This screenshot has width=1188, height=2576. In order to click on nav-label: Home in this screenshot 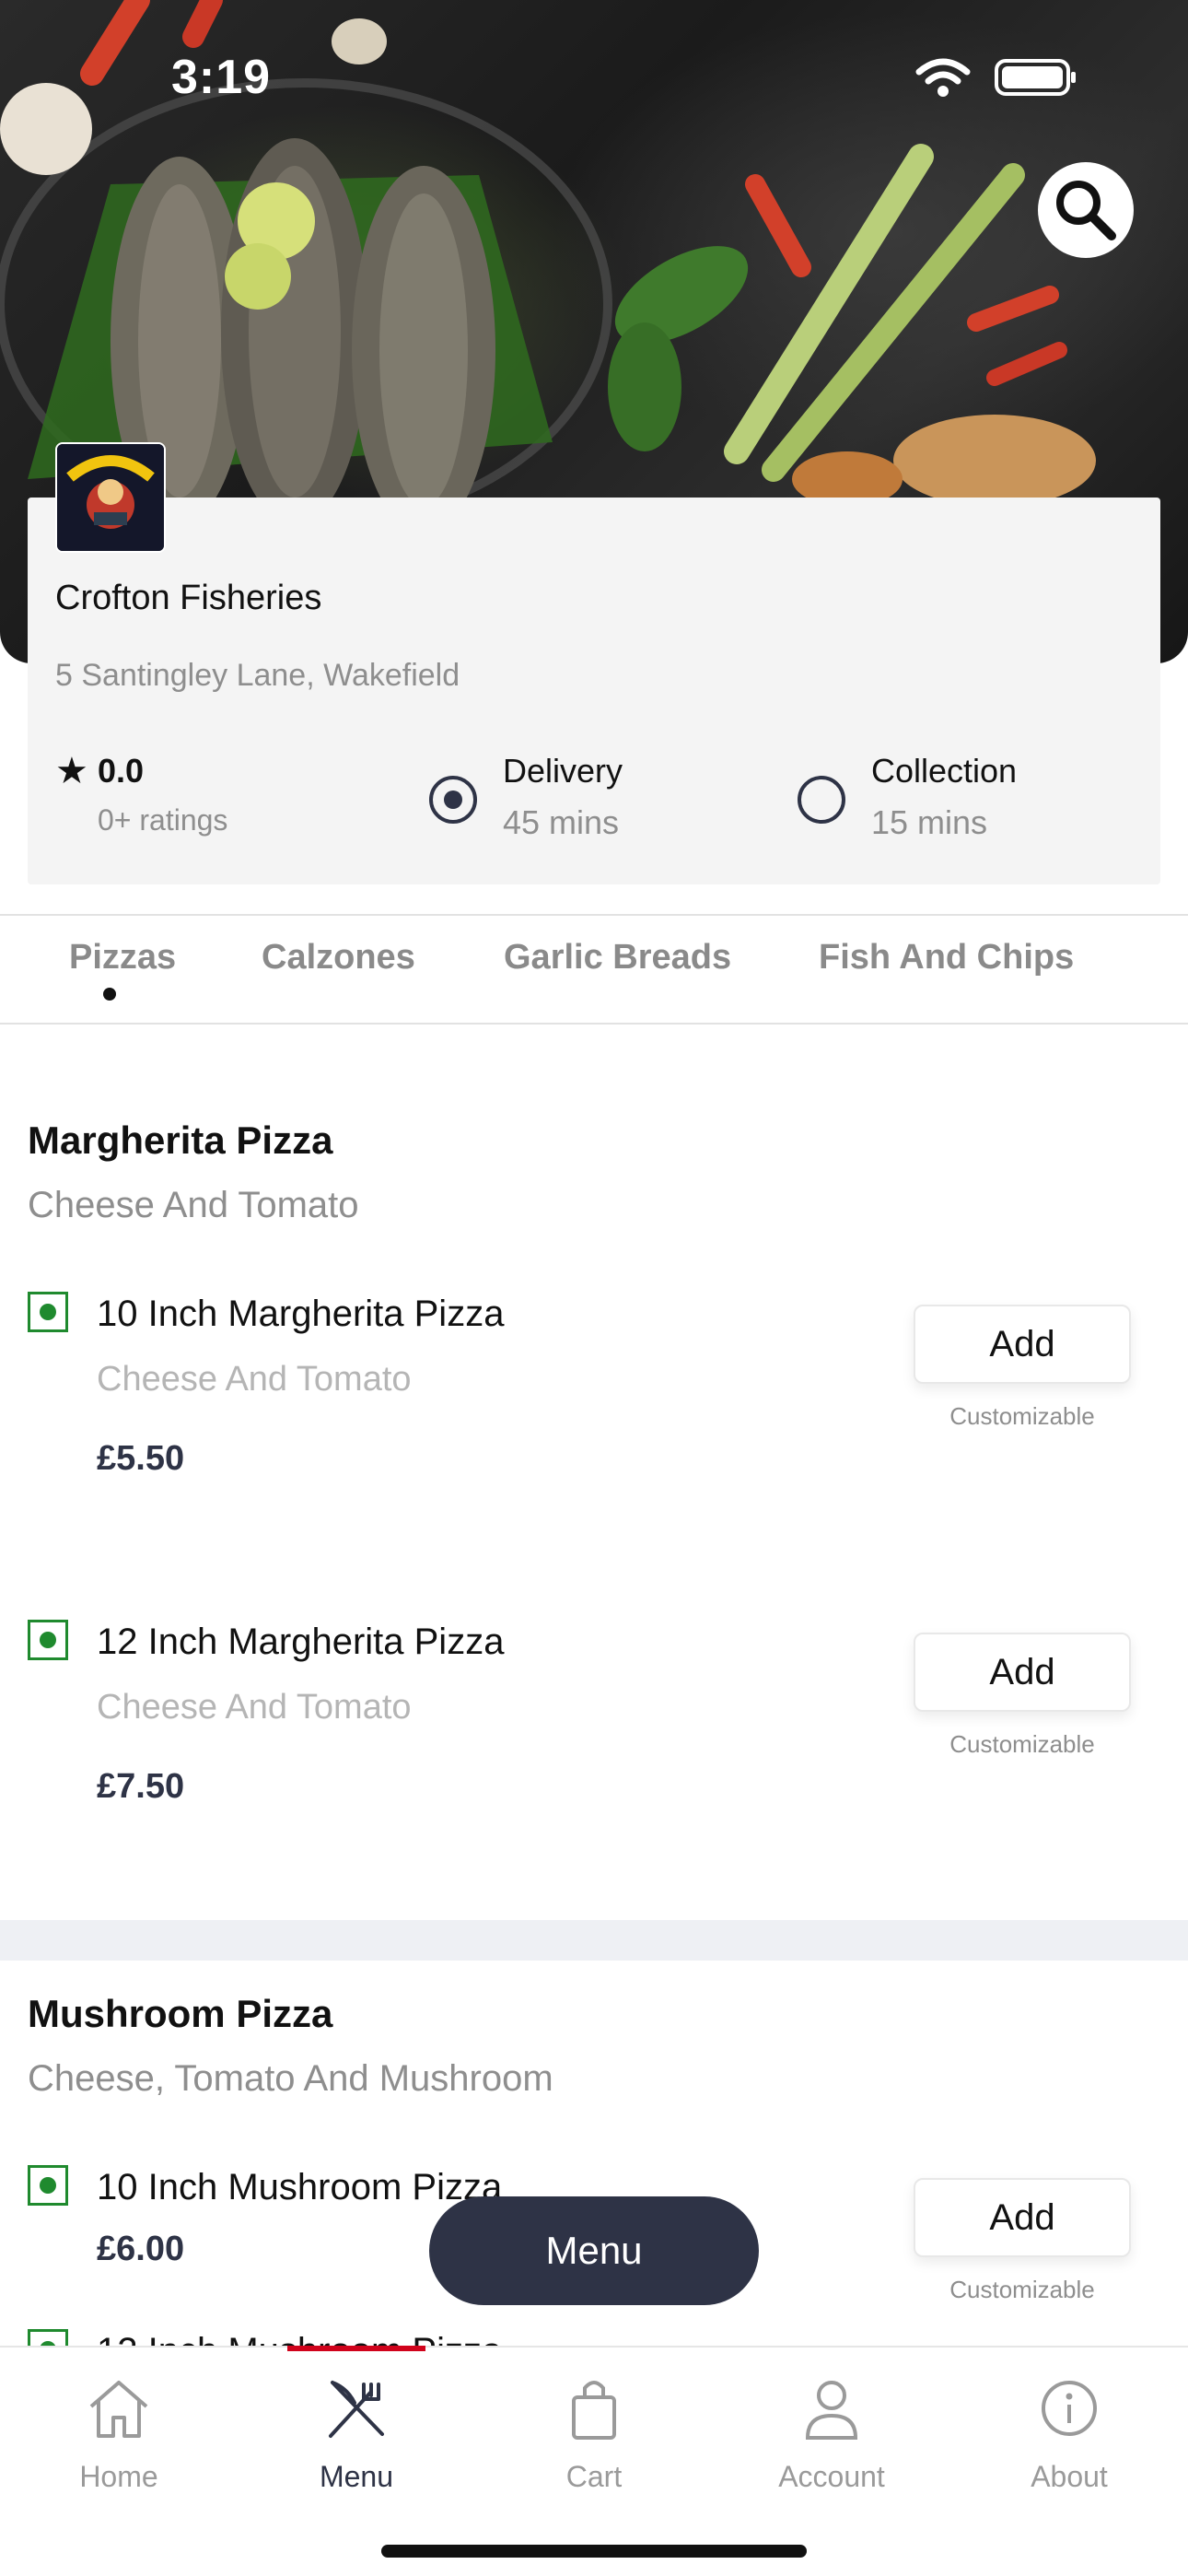, I will do `click(119, 2476)`.